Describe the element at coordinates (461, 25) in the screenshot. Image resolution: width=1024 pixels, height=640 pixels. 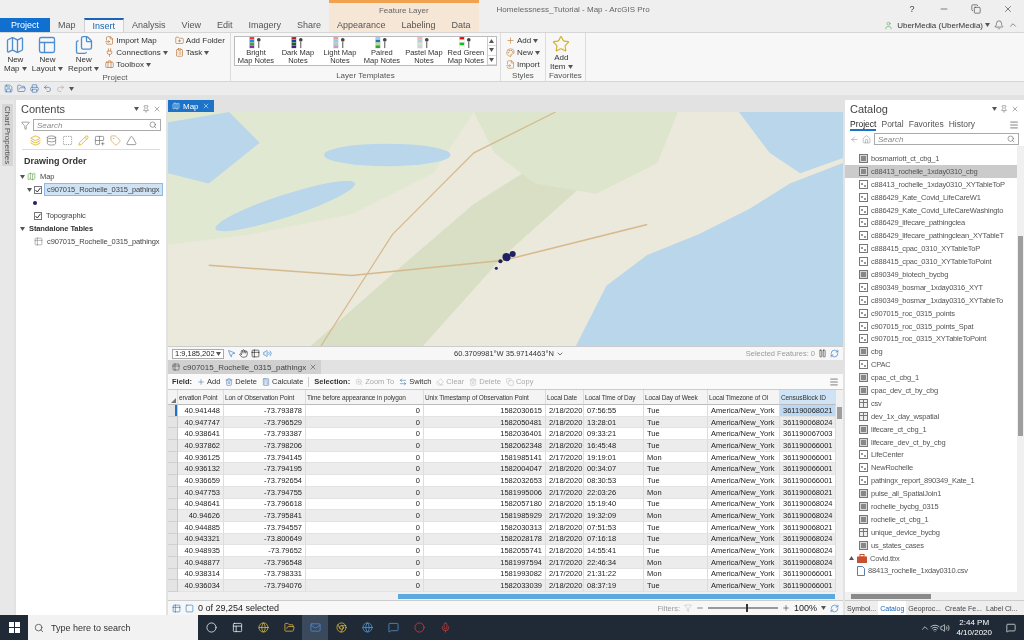
I see `ribbon-tab: Data` at that location.